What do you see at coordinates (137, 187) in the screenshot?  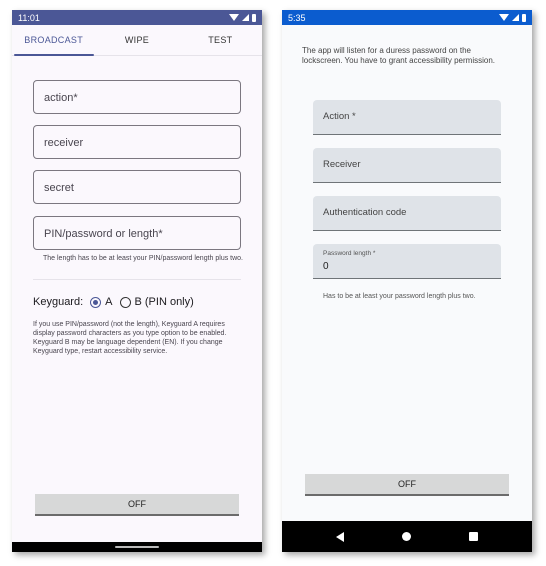 I see `secret-input: secret` at bounding box center [137, 187].